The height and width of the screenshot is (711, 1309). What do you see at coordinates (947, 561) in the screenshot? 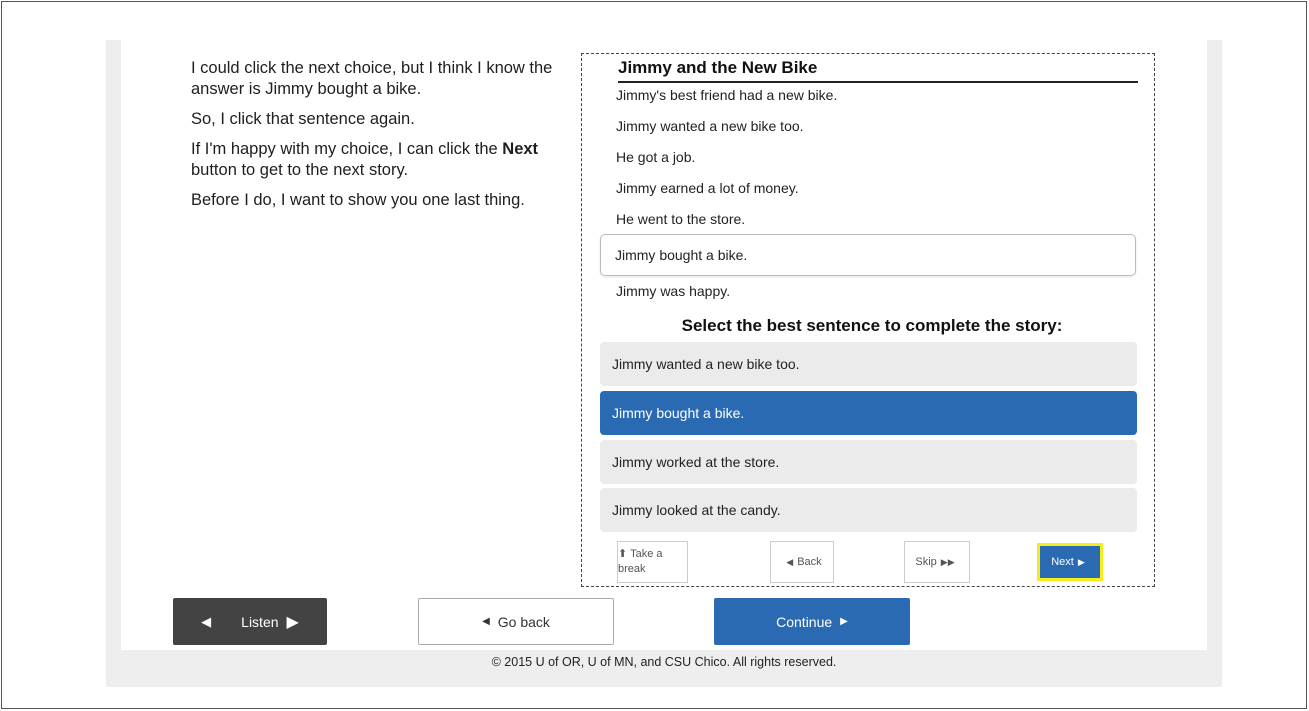
I see `fast-forward-icon: ▶▶` at bounding box center [947, 561].